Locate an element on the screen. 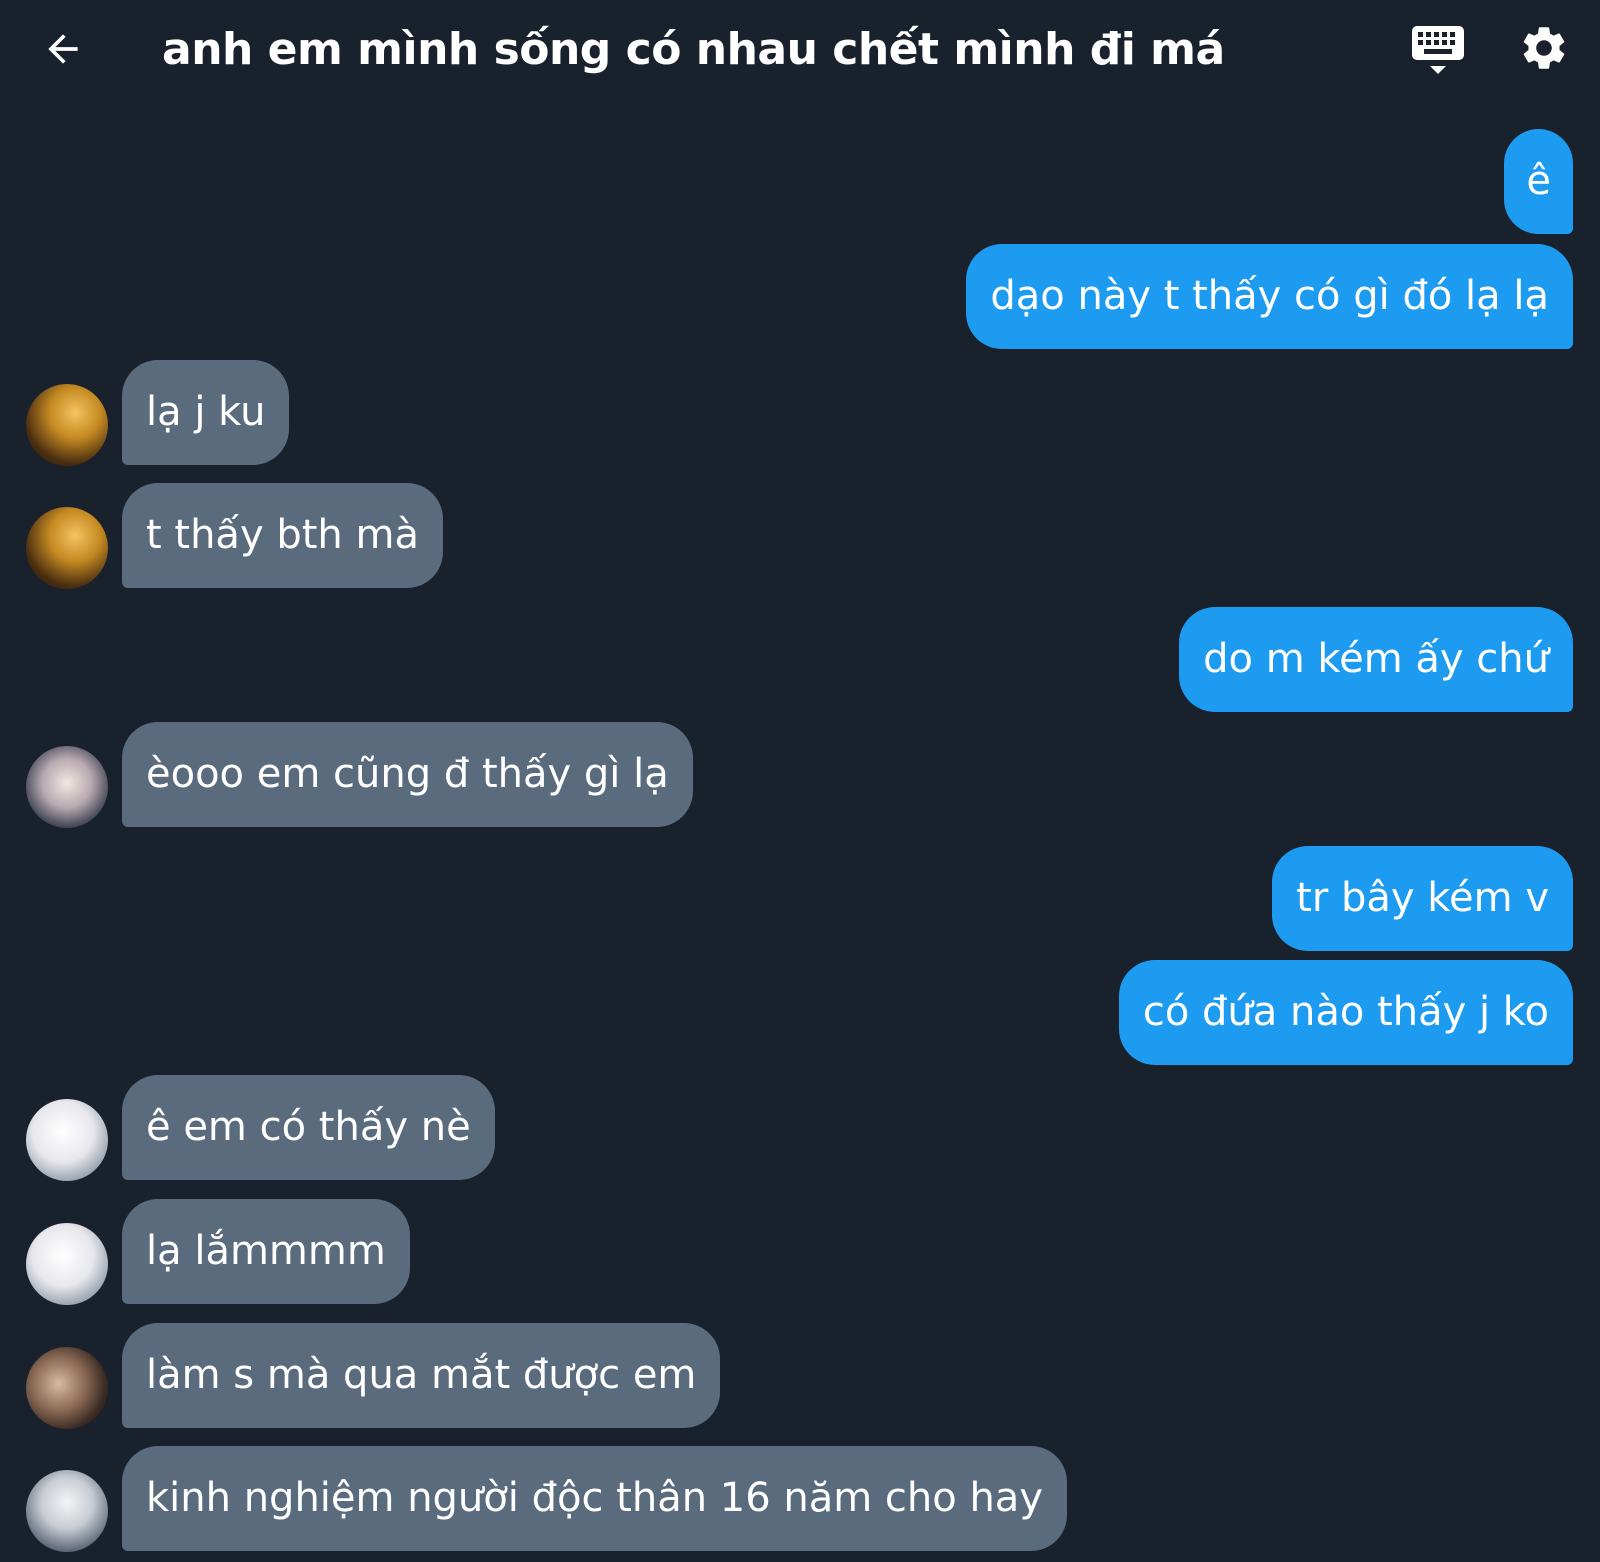 The height and width of the screenshot is (1562, 1600). outgoing-message: có đứa nào thấy j ko is located at coordinates (1345, 1012).